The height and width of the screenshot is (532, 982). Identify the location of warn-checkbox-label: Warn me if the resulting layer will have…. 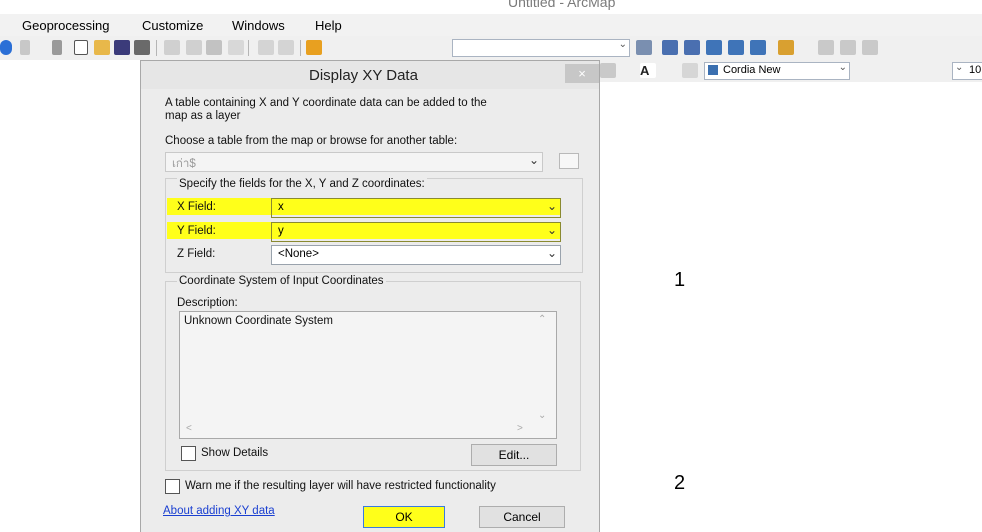
(340, 486).